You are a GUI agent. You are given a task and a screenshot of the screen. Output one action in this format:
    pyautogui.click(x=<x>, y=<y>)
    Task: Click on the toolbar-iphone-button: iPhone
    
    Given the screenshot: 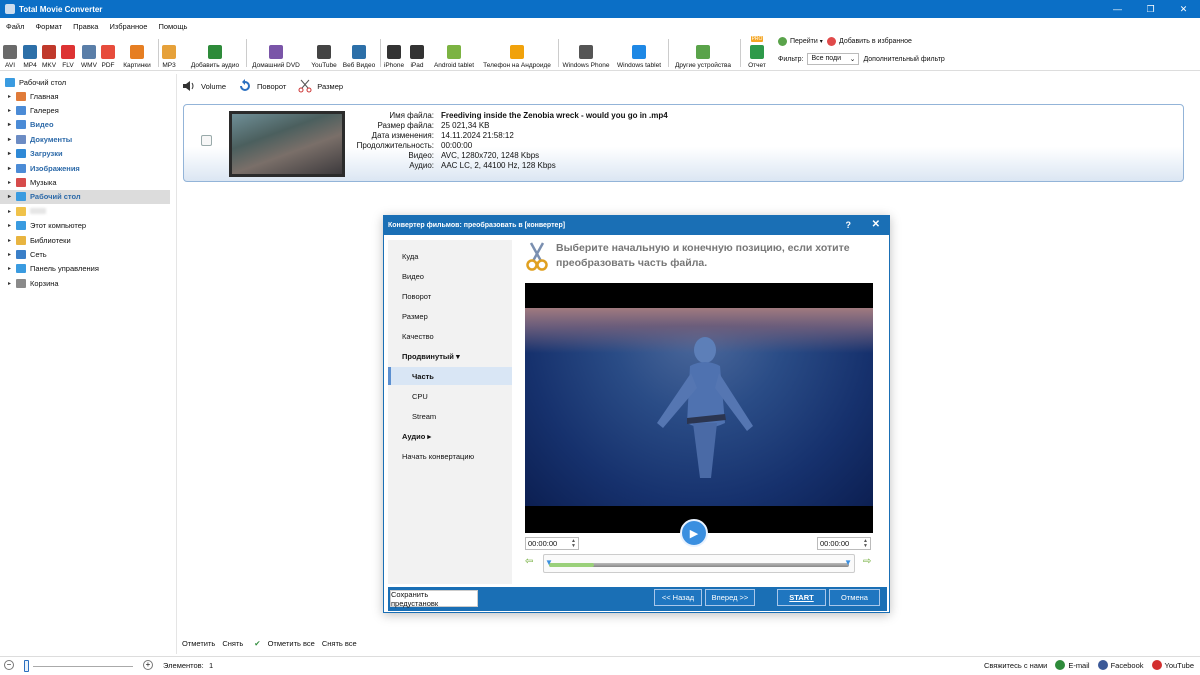 What is the action you would take?
    pyautogui.click(x=394, y=54)
    